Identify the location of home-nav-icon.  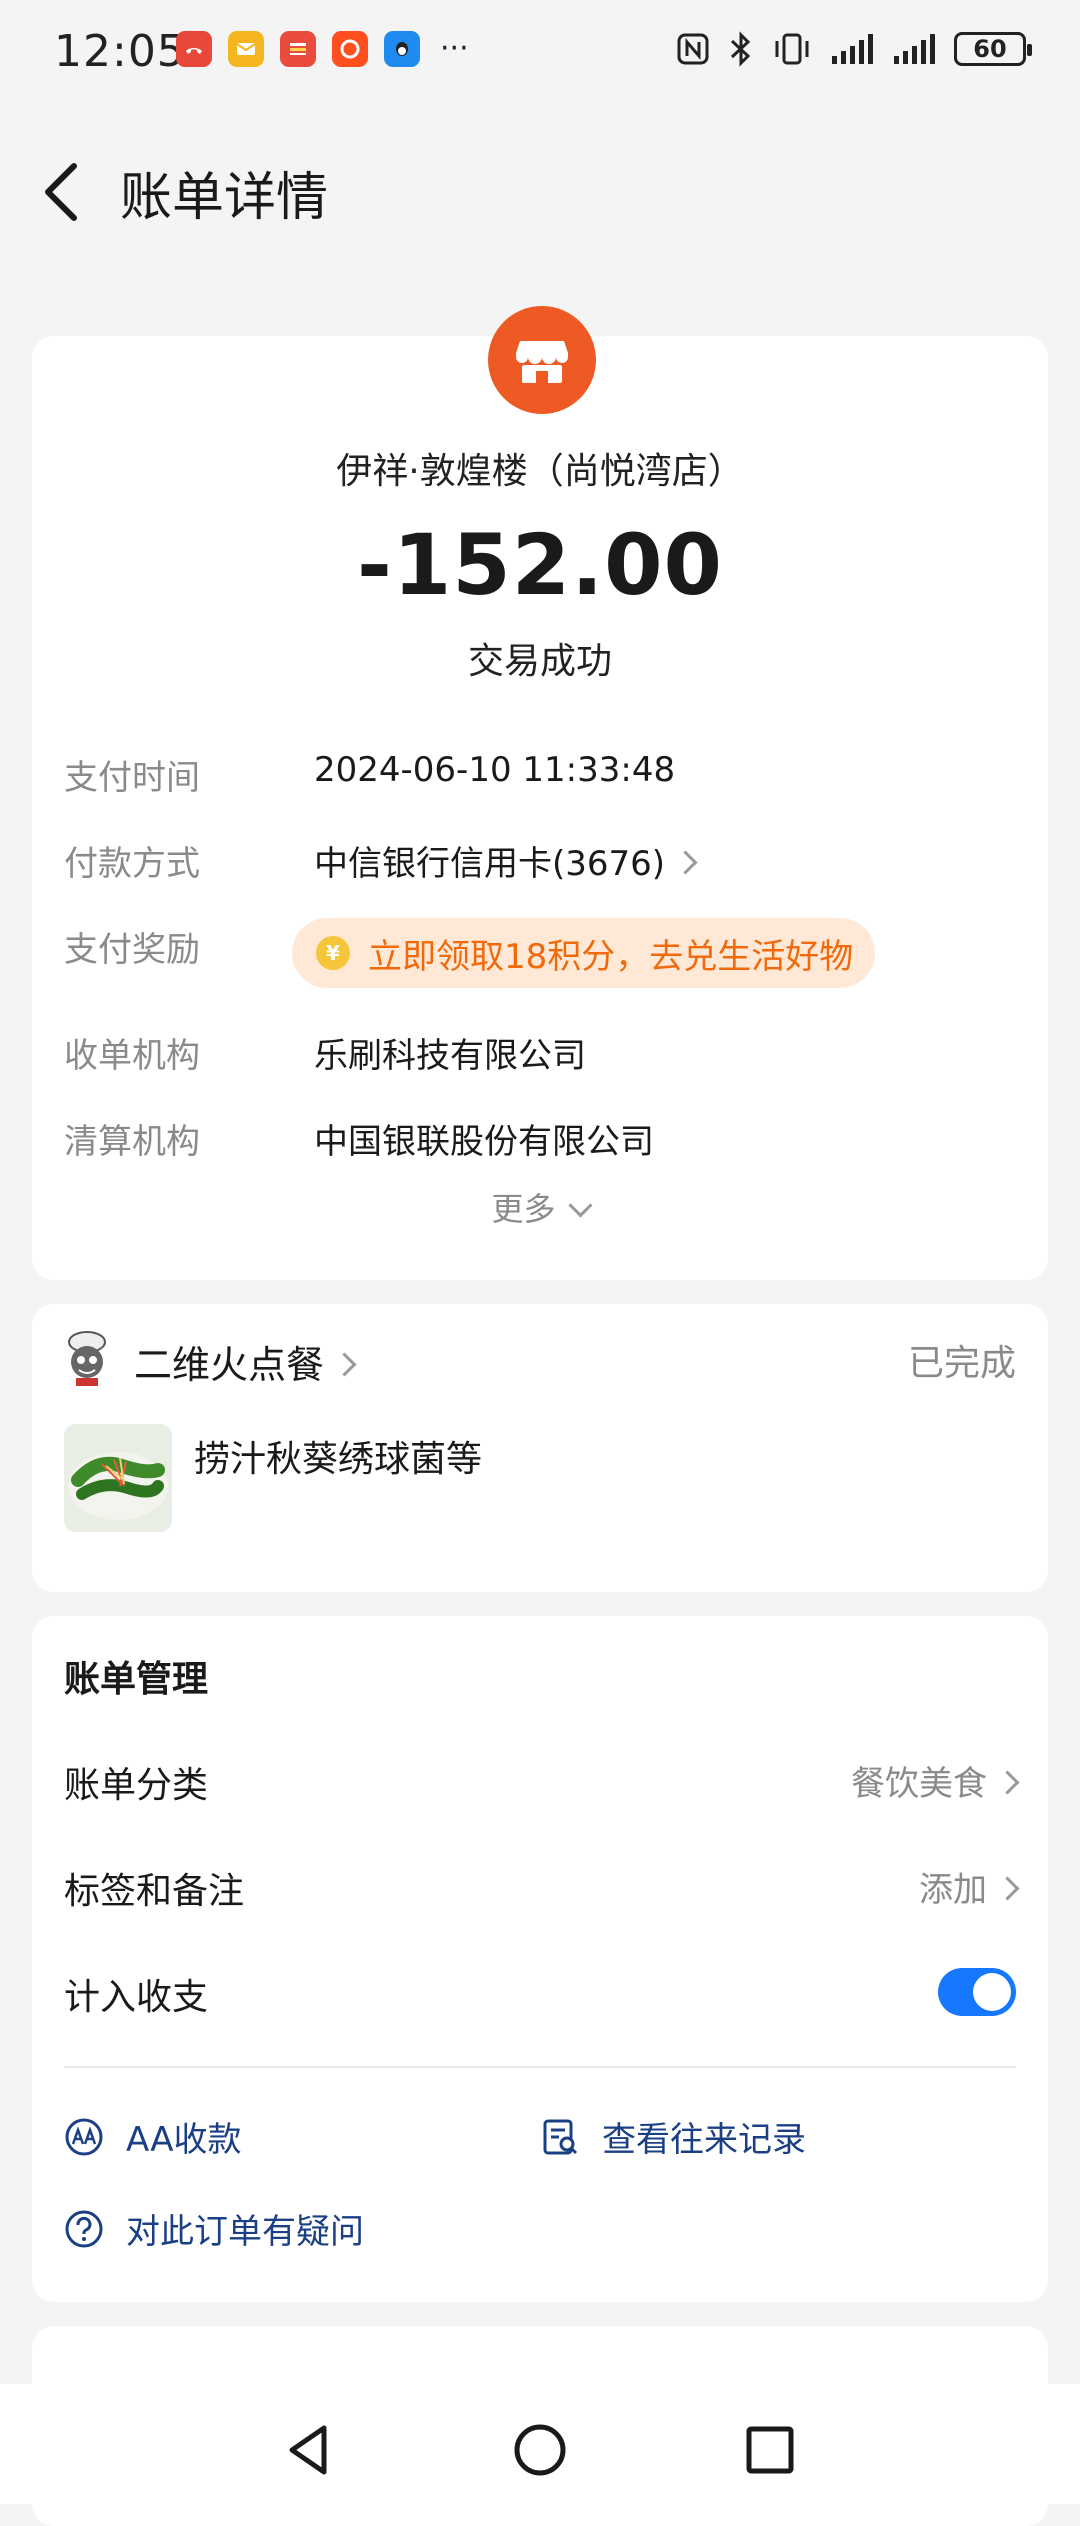
(540, 2450).